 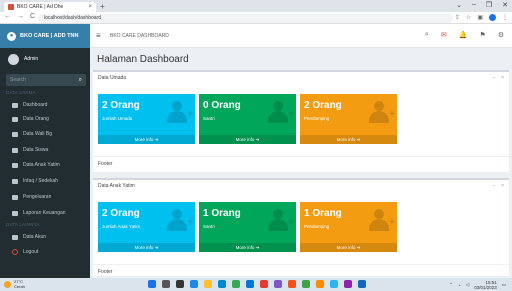 What do you see at coordinates (457, 17) in the screenshot?
I see `share-icon: ⇪` at bounding box center [457, 17].